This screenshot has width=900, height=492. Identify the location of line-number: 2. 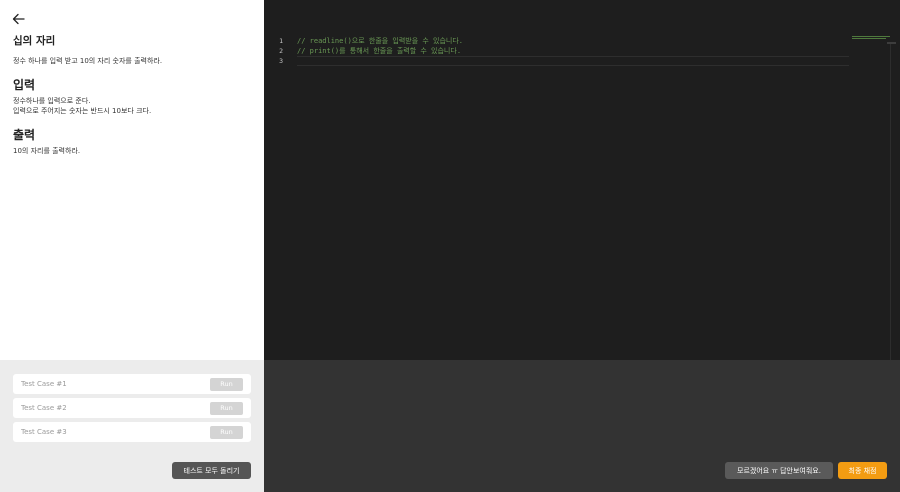
(281, 51).